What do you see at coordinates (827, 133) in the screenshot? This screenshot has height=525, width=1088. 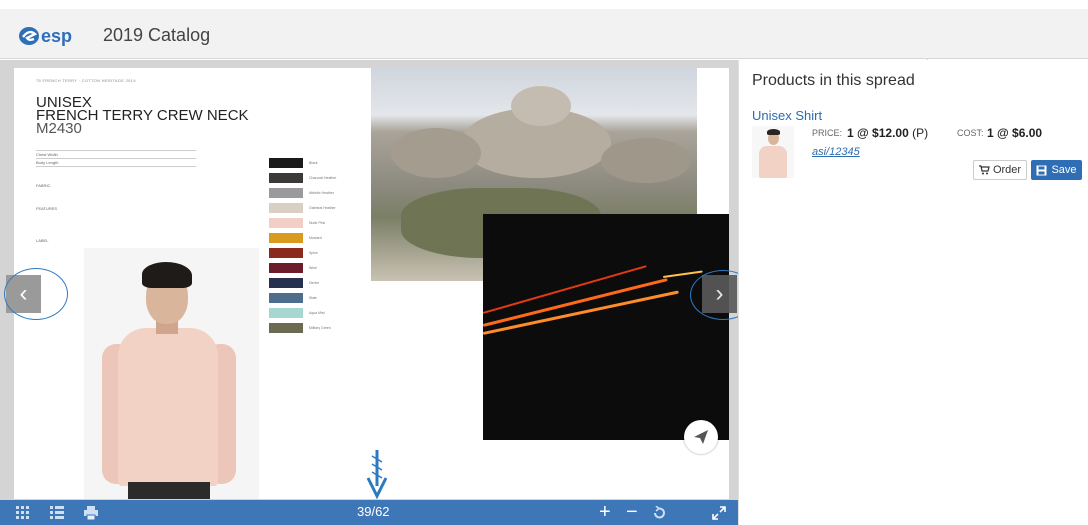 I see `price-label: PRICE:` at bounding box center [827, 133].